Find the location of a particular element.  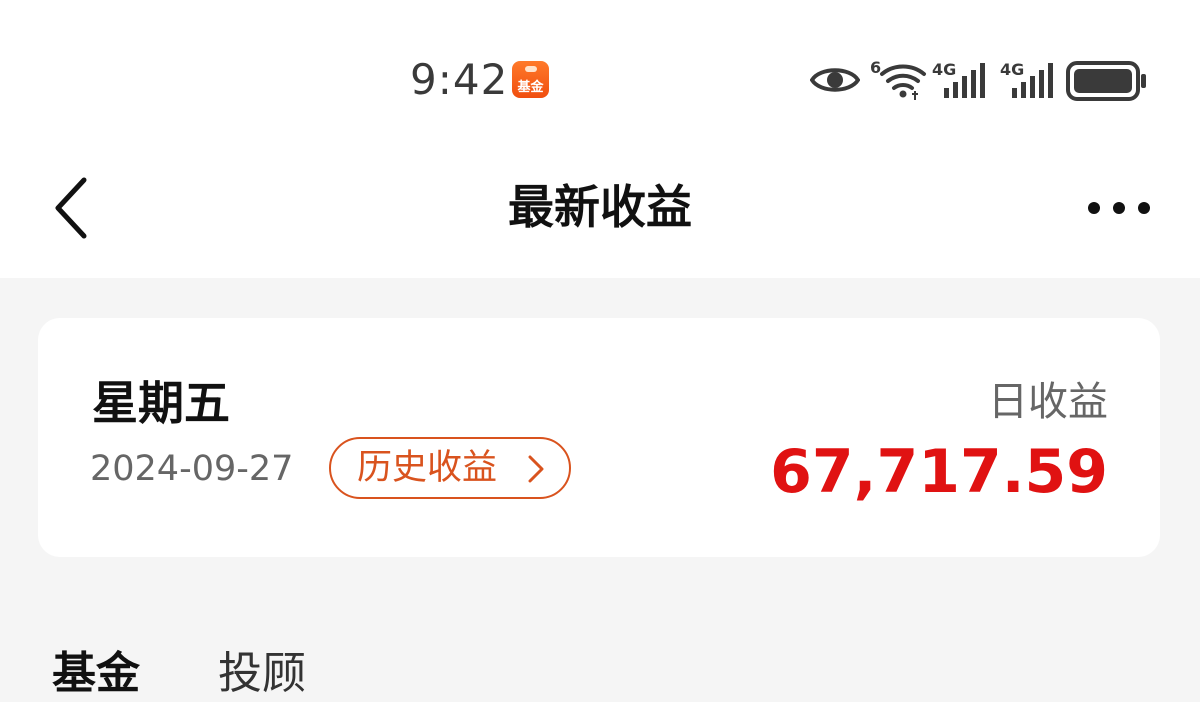

wifi-label: 6 is located at coordinates (876, 67).